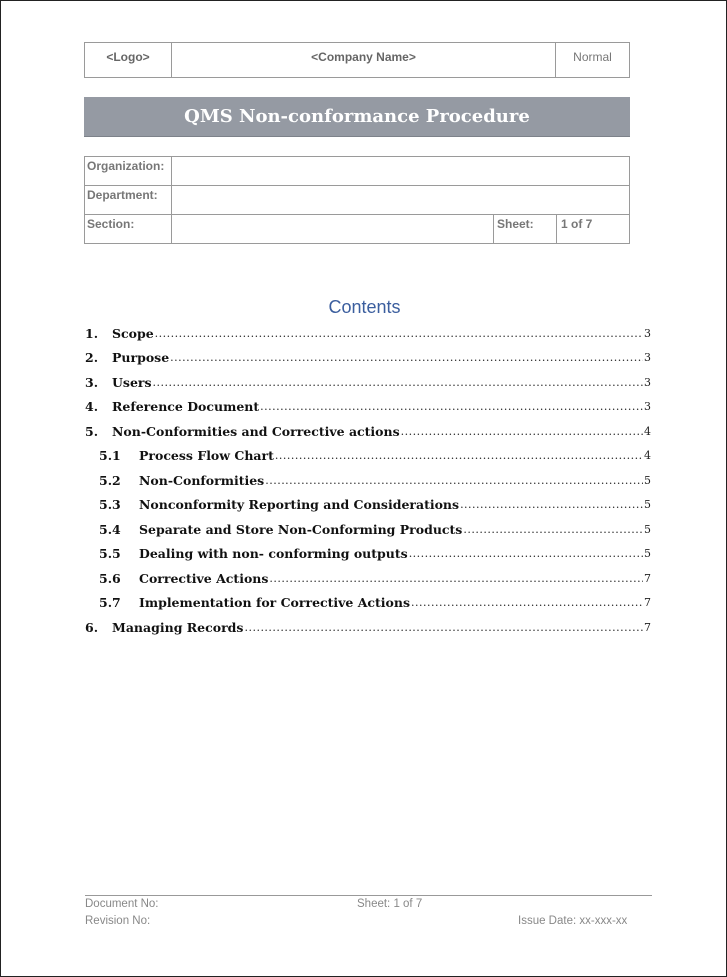 This screenshot has height=977, width=727. Describe the element at coordinates (128, 229) in the screenshot. I see `section-label: Section:` at that location.